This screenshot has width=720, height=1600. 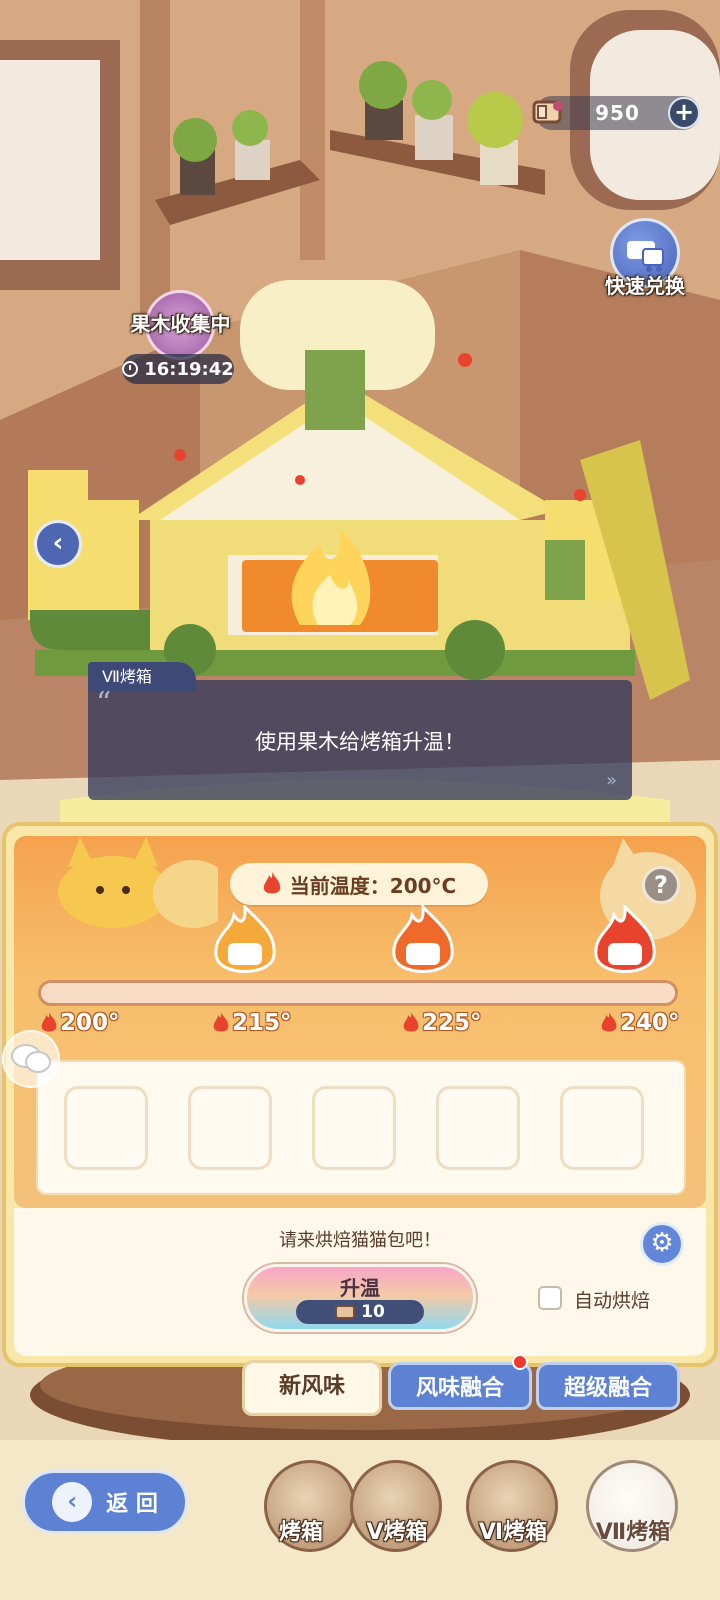 I want to click on oven-tab-4-label: 烤箱, so click(x=300, y=1532).